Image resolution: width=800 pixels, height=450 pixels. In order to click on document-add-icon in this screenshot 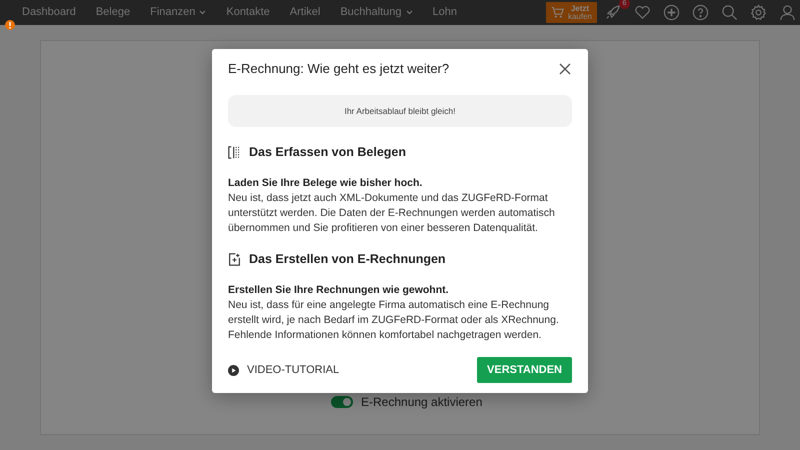, I will do `click(234, 259)`.